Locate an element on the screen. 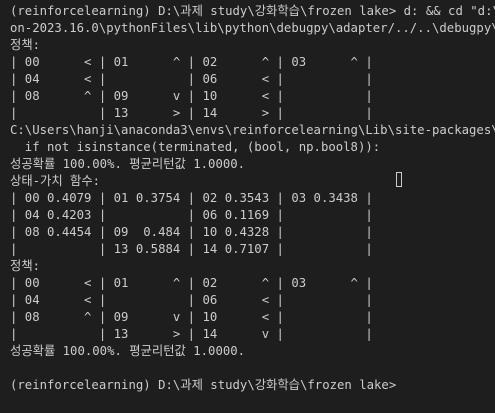 This screenshot has width=495, height=413. terminal-line: 상태-가치 함수: is located at coordinates (55, 181).